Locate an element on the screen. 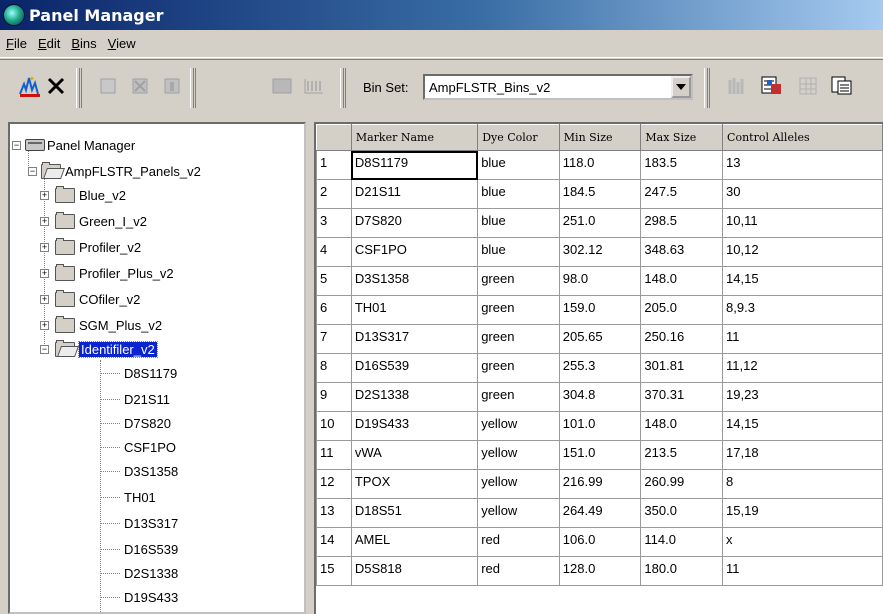 The height and width of the screenshot is (614, 883). max-size-cell: 301.81 is located at coordinates (682, 368).